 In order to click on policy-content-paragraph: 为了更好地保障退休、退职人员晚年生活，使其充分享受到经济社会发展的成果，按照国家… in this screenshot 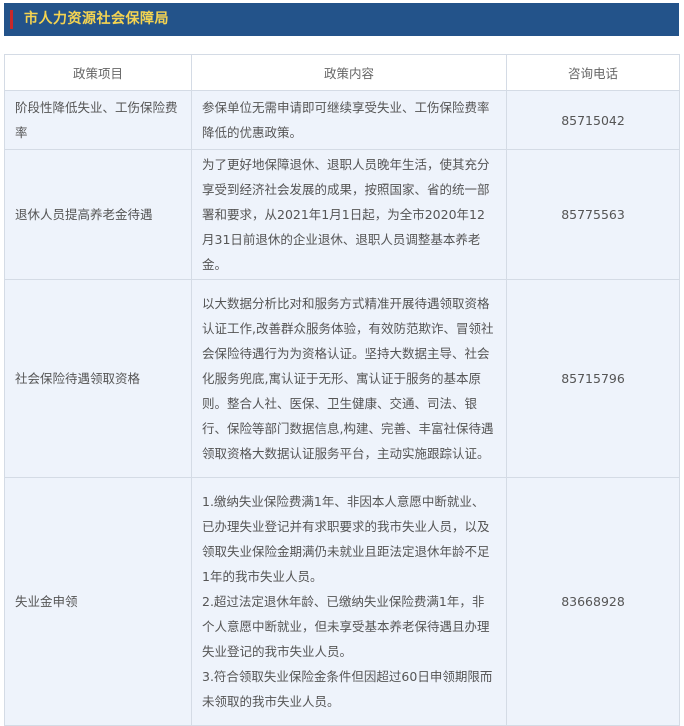, I will do `click(346, 214)`.